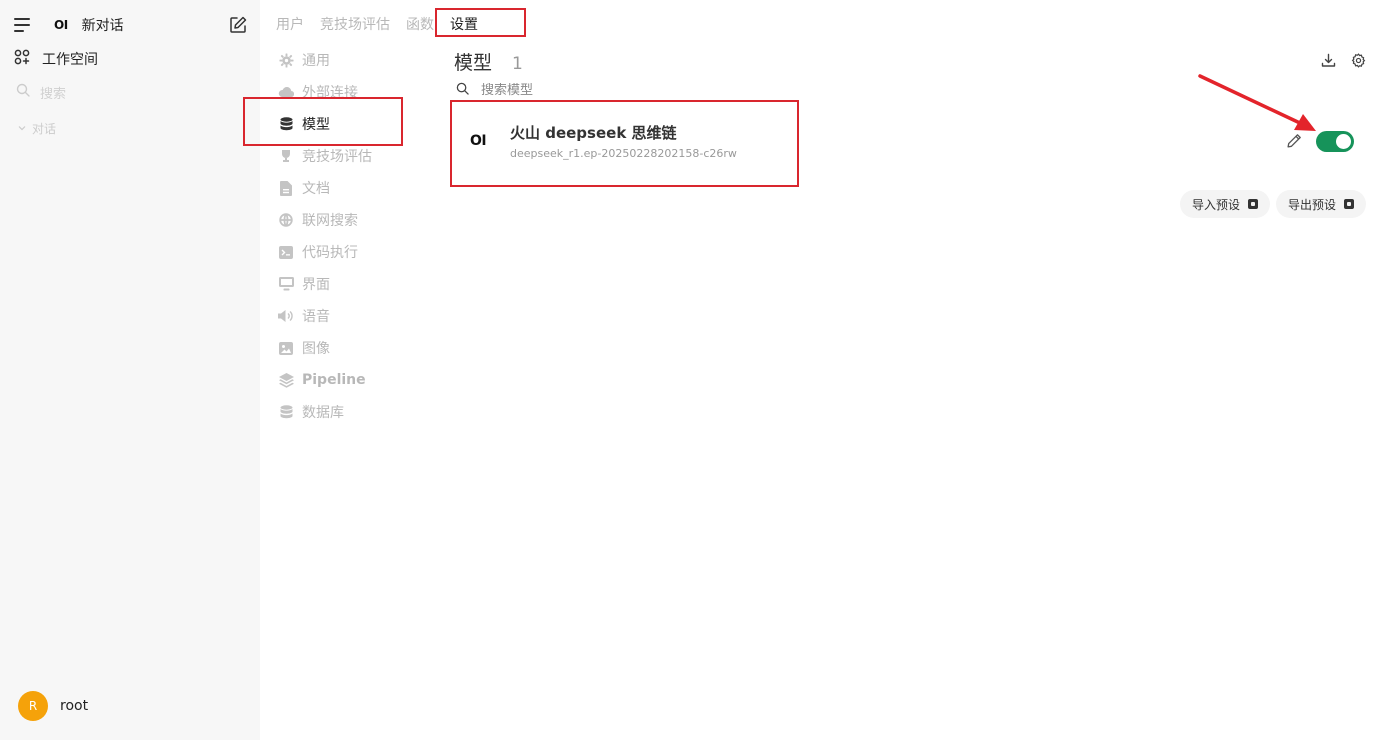  I want to click on file-import-icon, so click(1252, 204).